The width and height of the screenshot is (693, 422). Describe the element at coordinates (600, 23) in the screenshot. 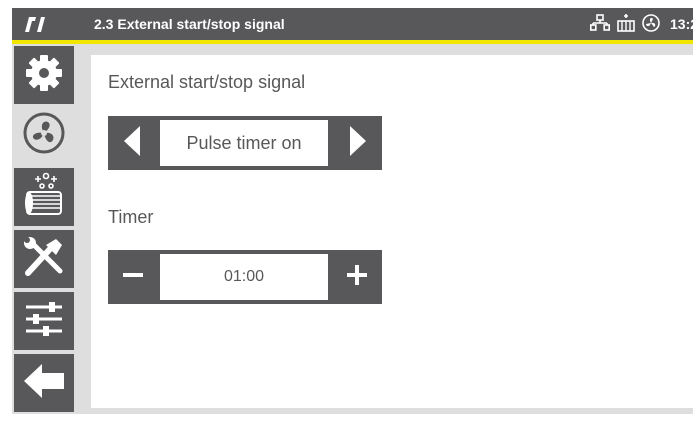

I see `network-icon` at that location.